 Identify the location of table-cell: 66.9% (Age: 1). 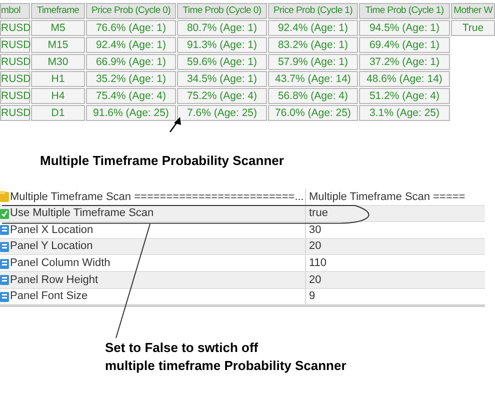
(131, 62).